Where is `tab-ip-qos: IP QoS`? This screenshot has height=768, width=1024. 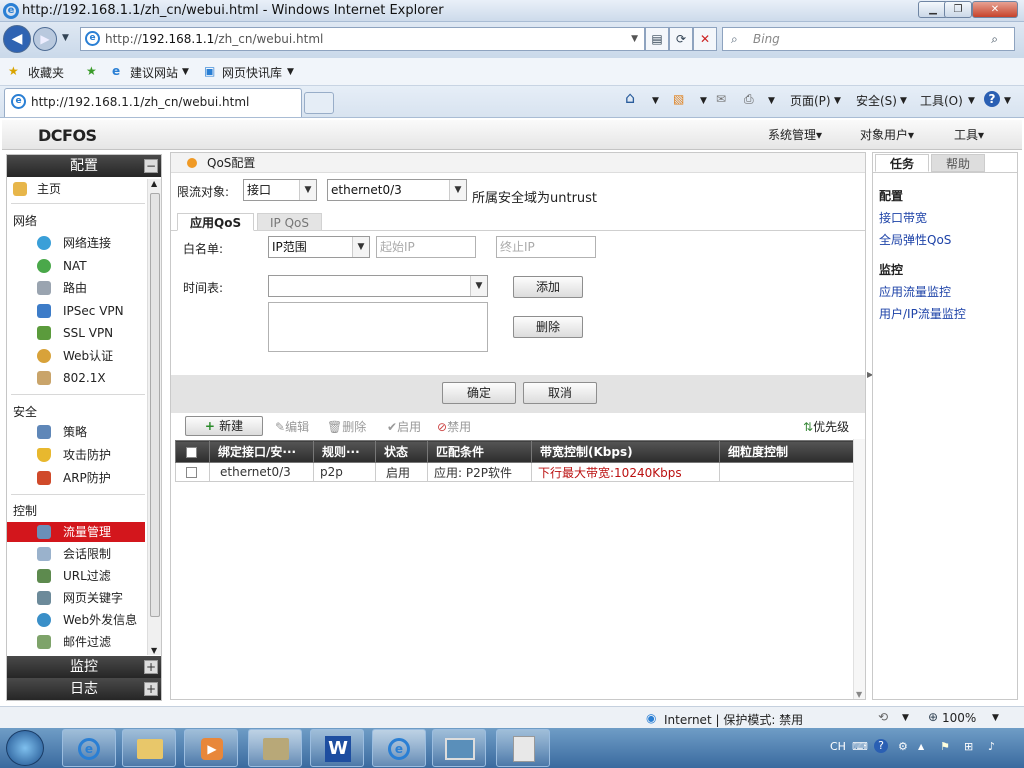
tab-ip-qos: IP QoS is located at coordinates (289, 222).